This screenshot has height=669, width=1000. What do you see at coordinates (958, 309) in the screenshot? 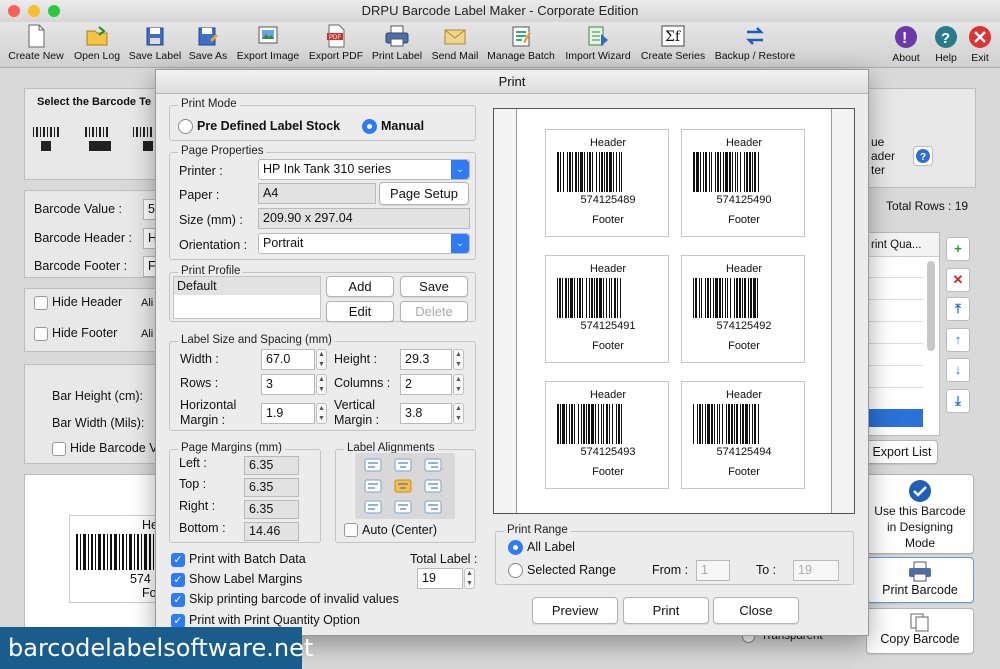
I see `move-top-icon: ⤒` at bounding box center [958, 309].